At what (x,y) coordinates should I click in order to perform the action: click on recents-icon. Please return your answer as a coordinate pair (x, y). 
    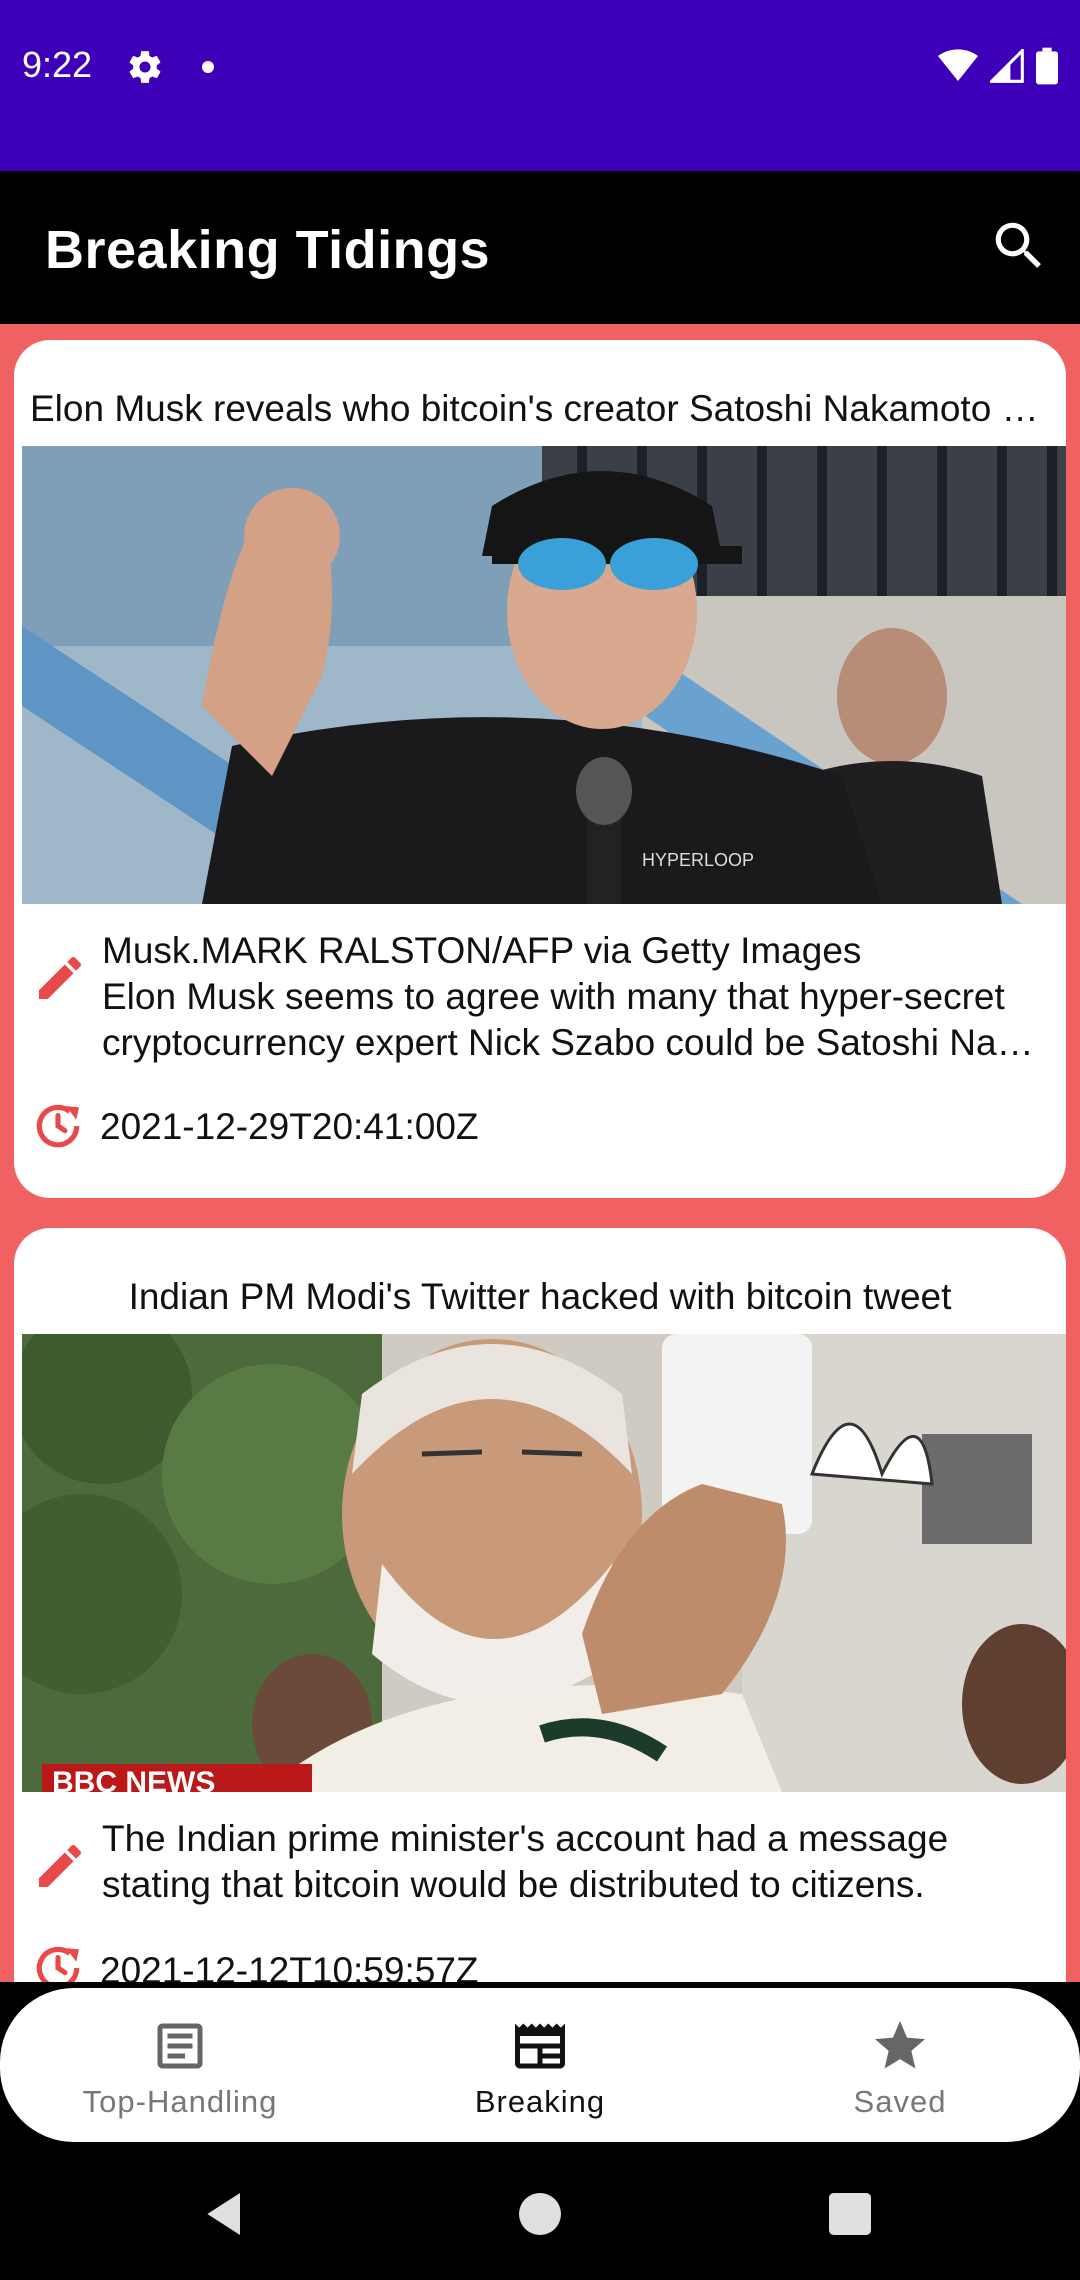
    Looking at the image, I should click on (850, 2214).